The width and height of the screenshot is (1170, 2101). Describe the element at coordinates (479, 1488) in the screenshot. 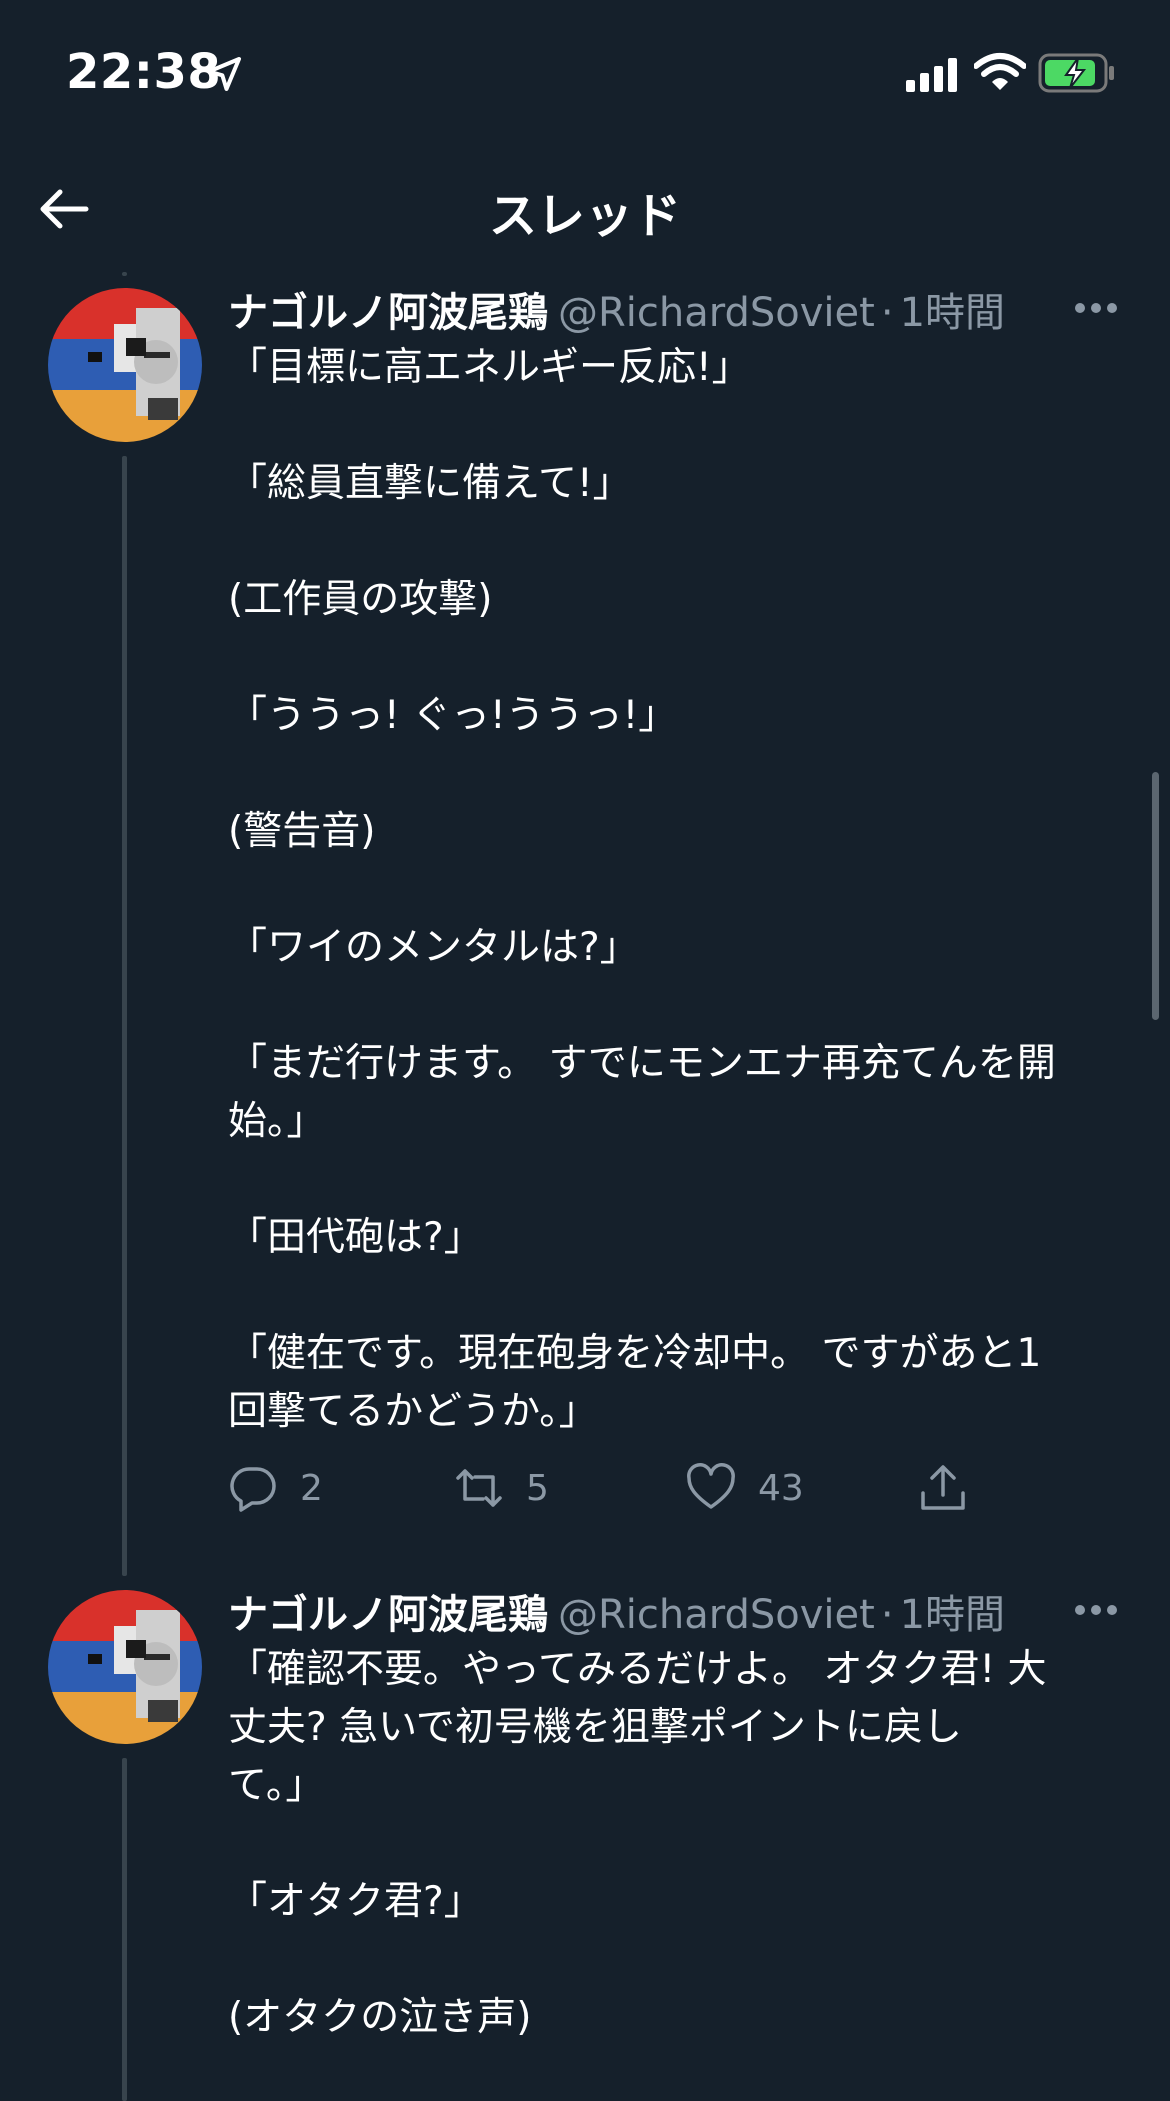

I see `retweet-icon` at that location.